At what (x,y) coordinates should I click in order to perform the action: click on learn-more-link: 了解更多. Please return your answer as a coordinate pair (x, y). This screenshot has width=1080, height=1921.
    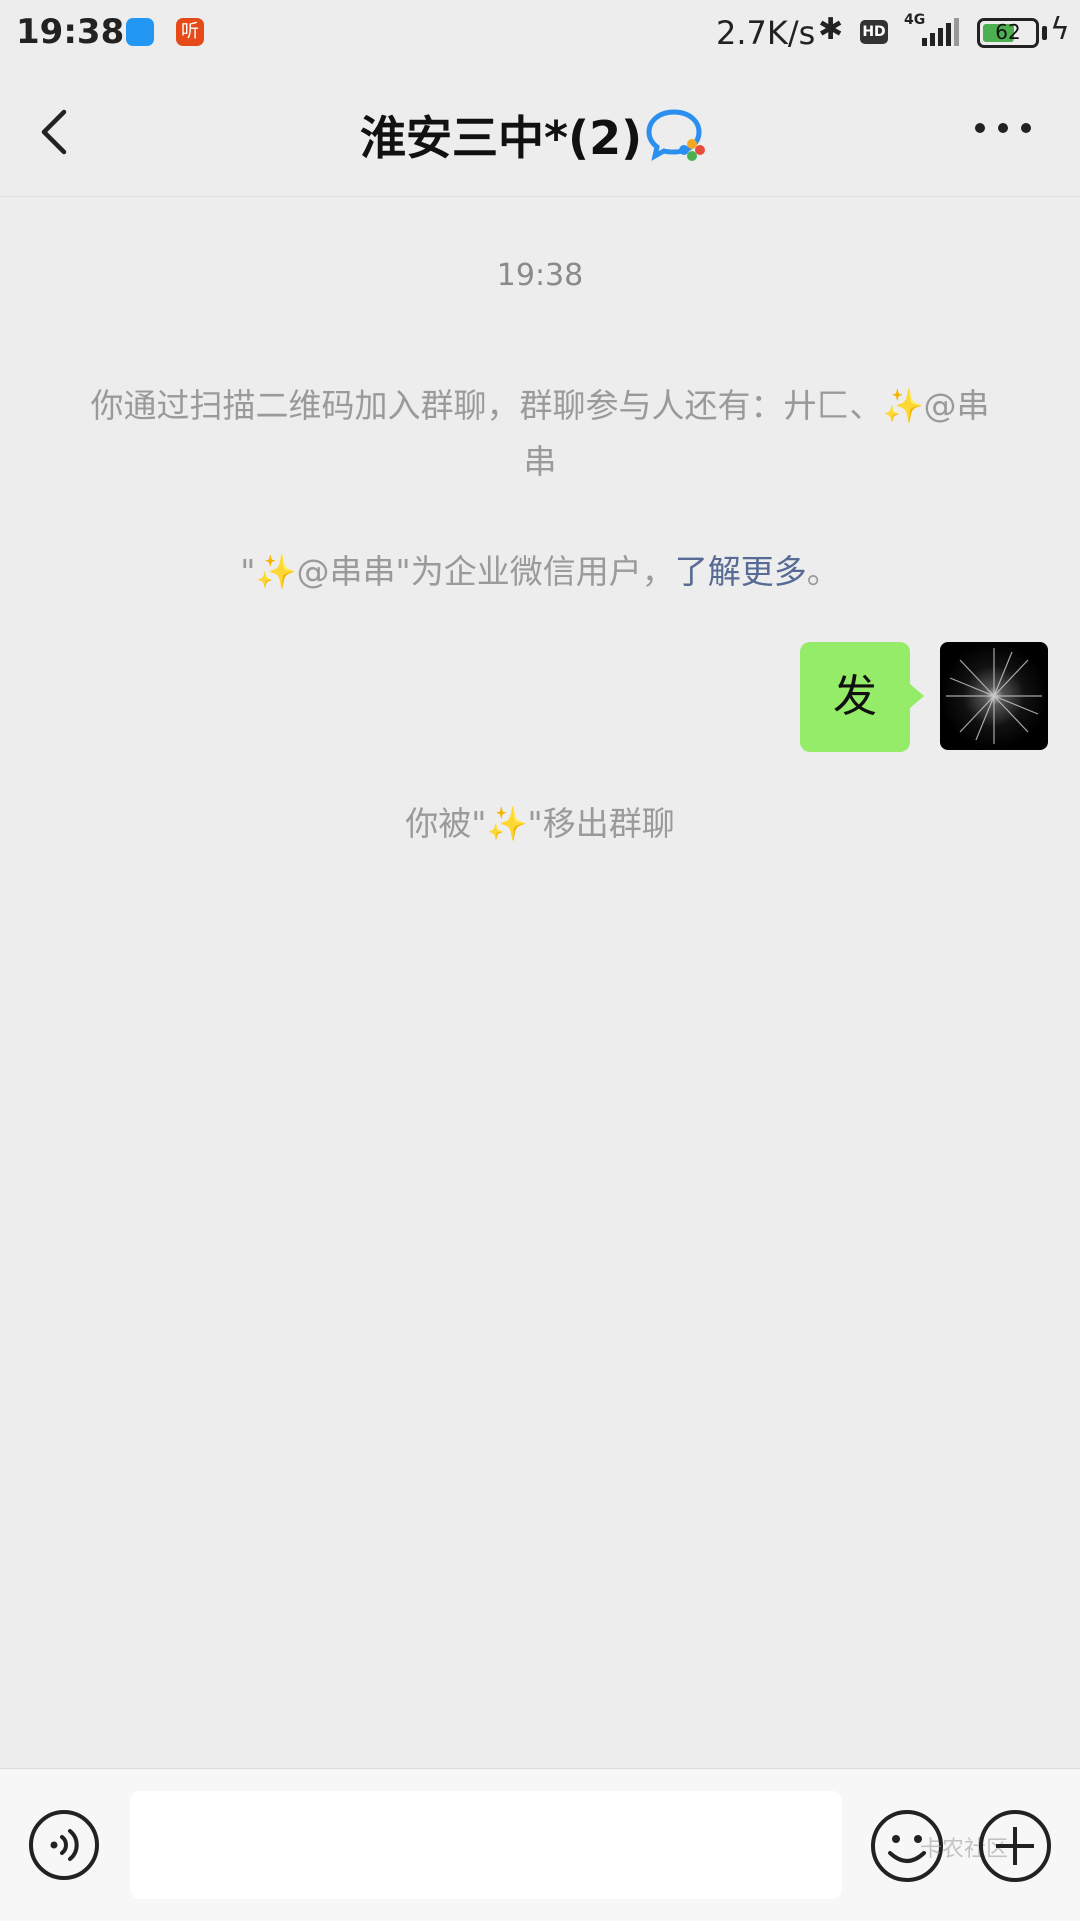
    Looking at the image, I should click on (741, 571).